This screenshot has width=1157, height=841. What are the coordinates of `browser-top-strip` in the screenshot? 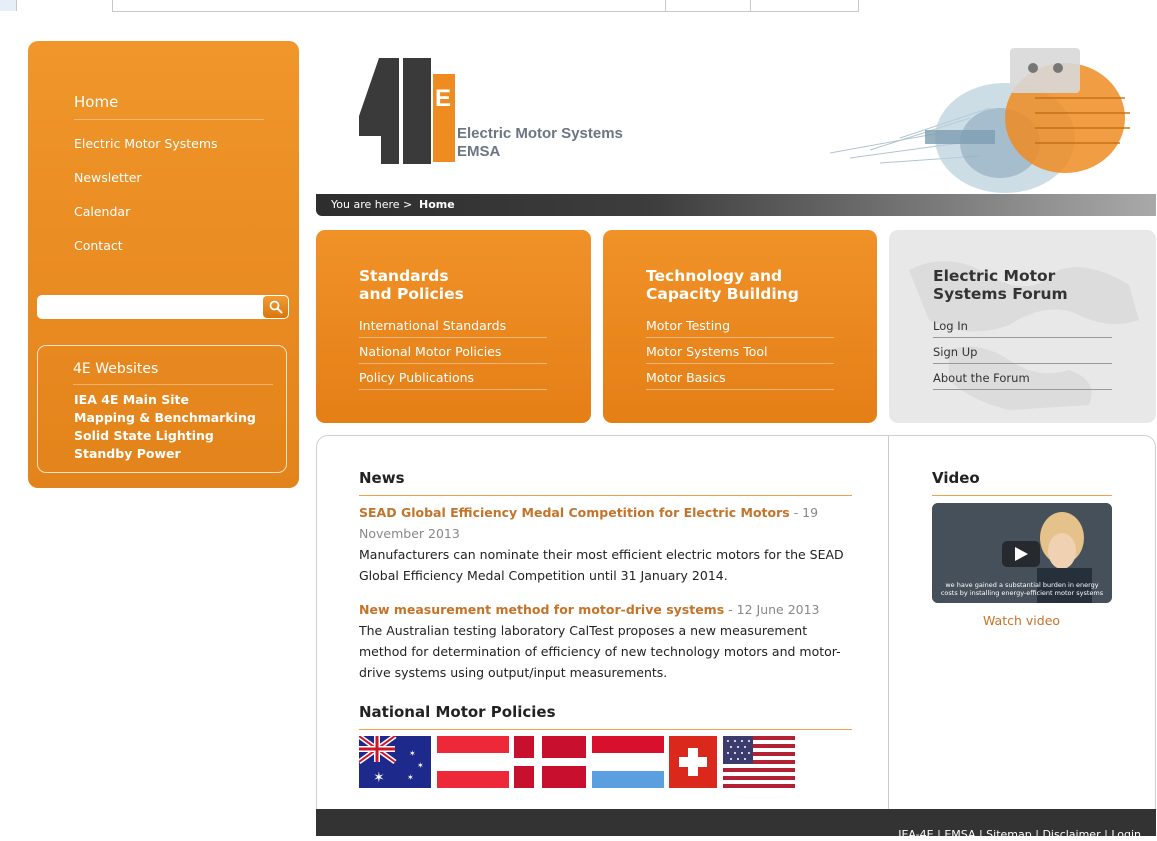 It's located at (578, 6).